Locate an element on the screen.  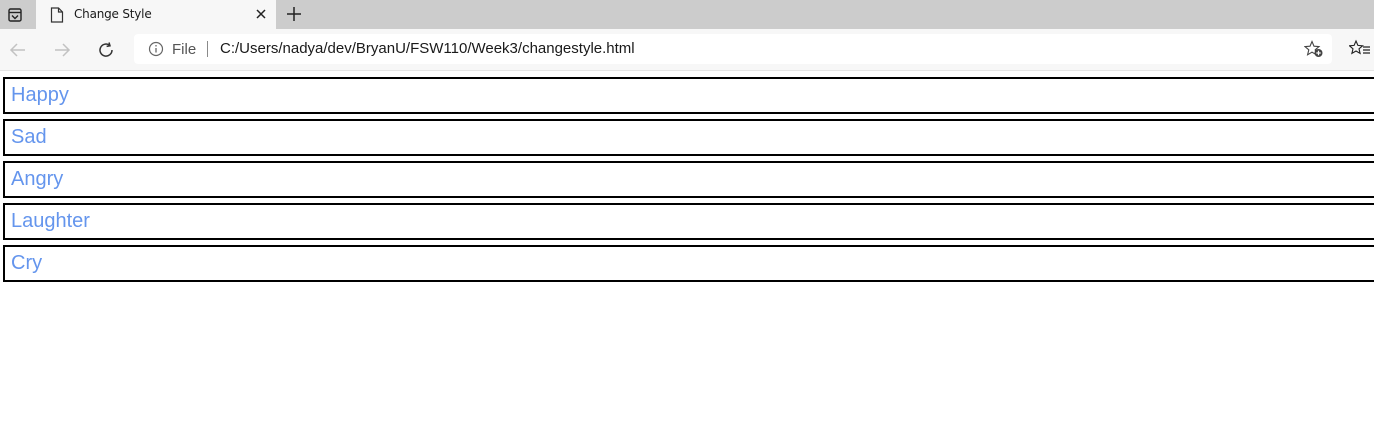
mood-label: Sad is located at coordinates (29, 137).